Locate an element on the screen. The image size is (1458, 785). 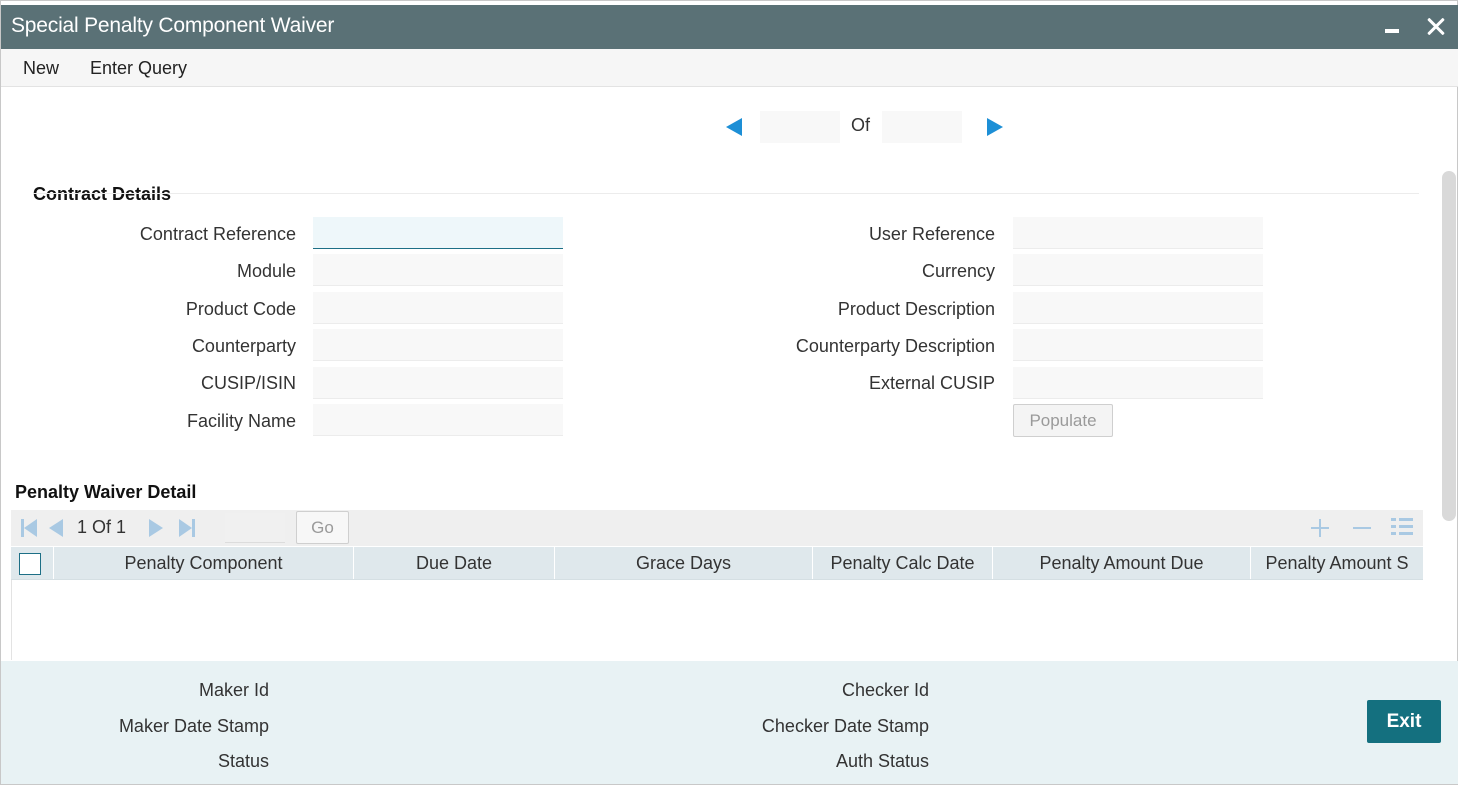
cusip-isin-input is located at coordinates (438, 383).